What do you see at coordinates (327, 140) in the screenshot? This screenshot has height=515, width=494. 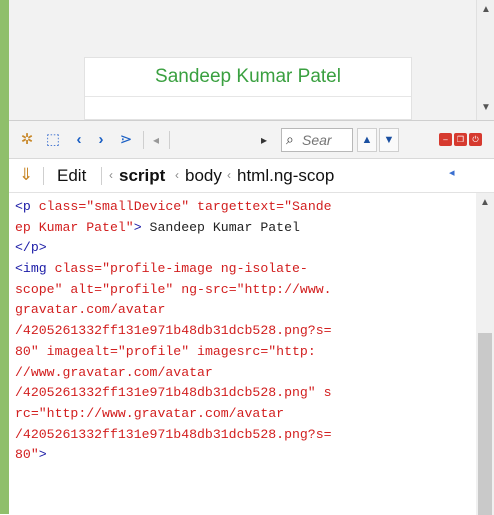 I see `search-input` at bounding box center [327, 140].